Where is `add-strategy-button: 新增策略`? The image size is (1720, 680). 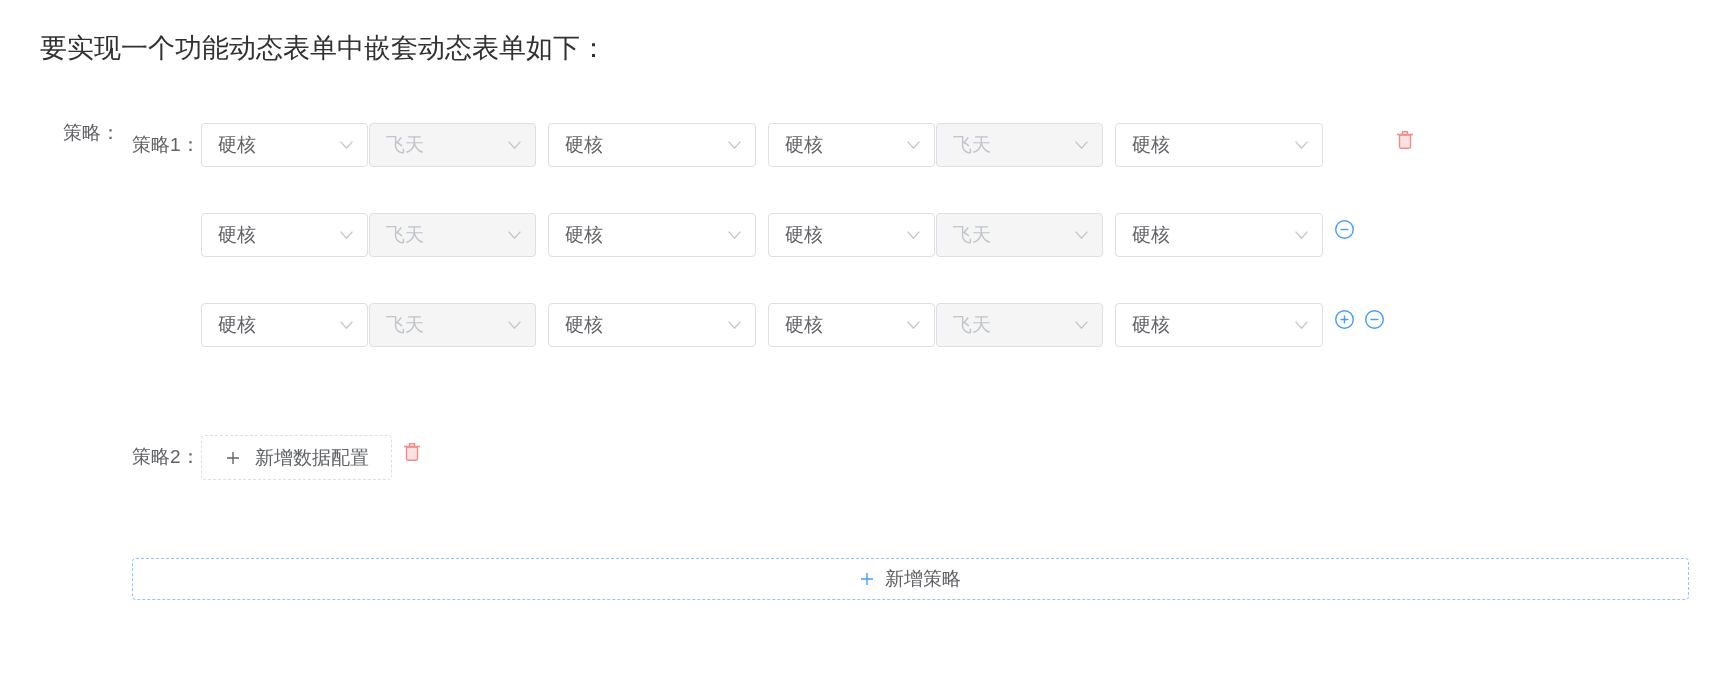
add-strategy-button: 新增策略 is located at coordinates (910, 579).